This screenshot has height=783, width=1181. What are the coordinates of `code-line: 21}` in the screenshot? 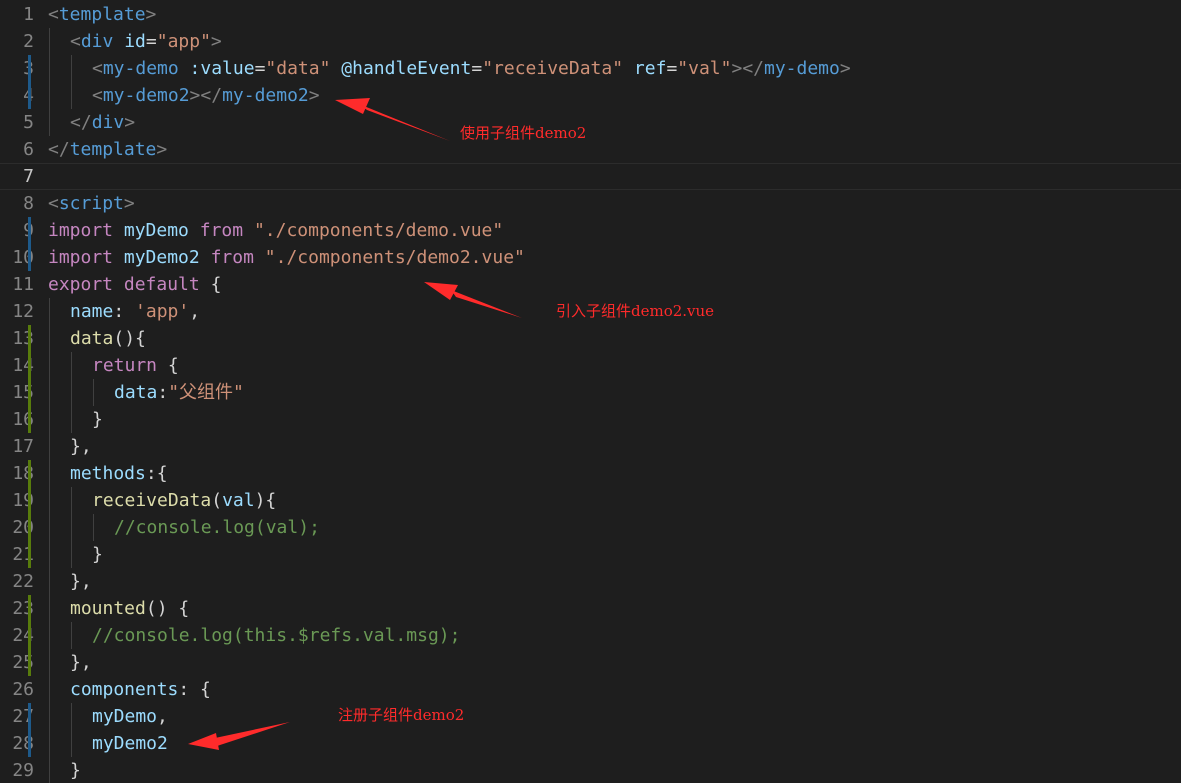 It's located at (590, 554).